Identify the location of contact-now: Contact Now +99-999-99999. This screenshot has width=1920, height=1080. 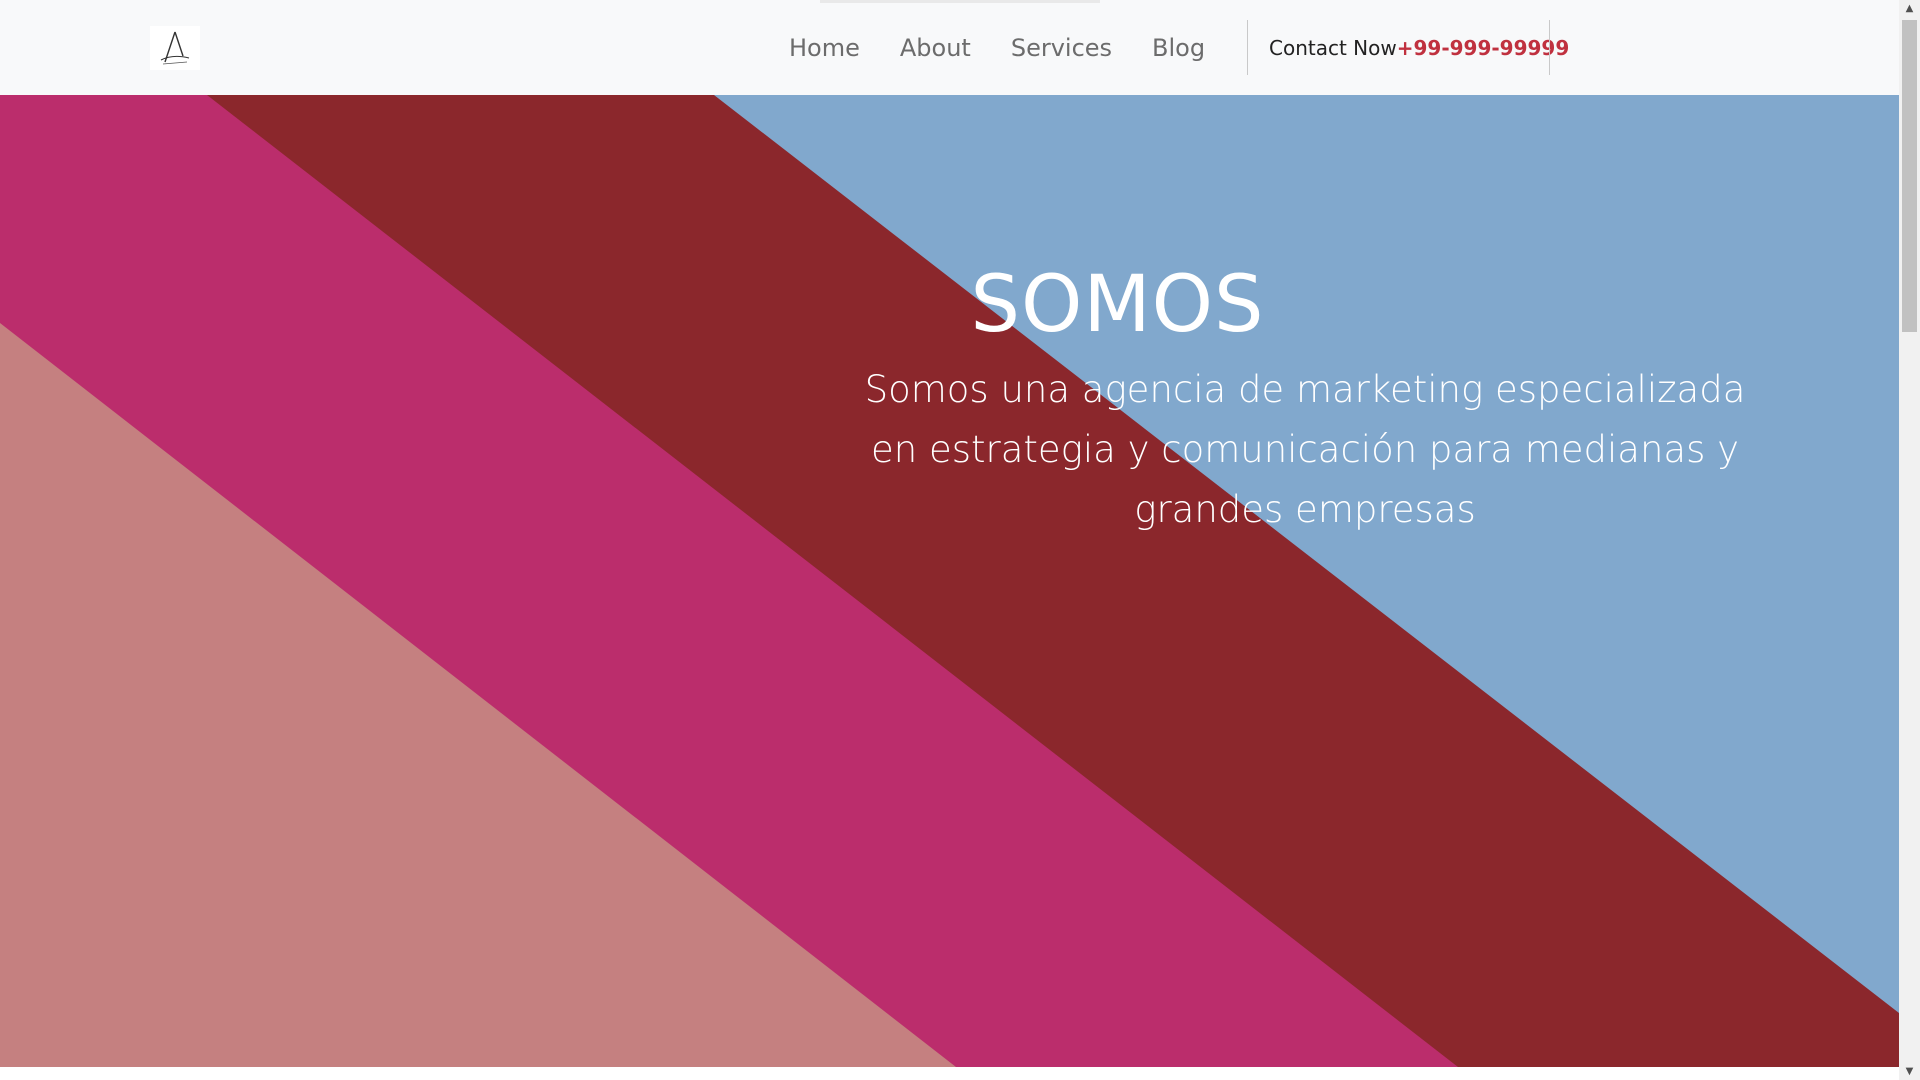
(1419, 47).